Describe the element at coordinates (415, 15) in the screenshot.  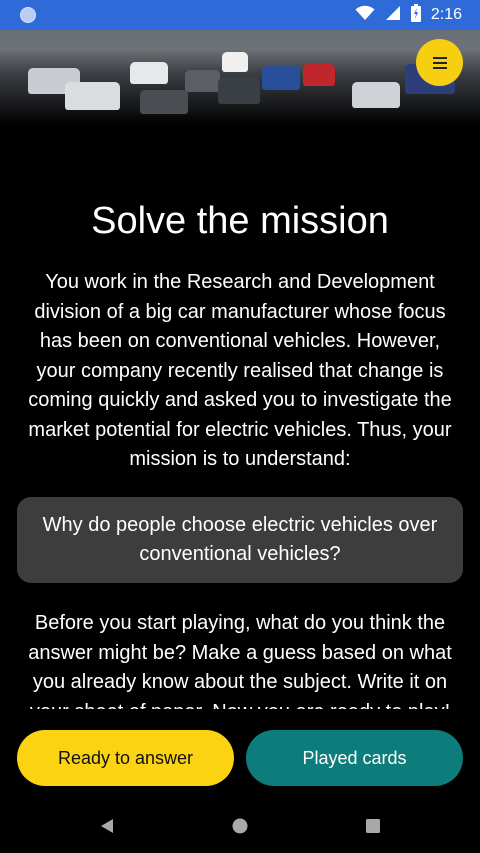
I see `battery-icon` at that location.